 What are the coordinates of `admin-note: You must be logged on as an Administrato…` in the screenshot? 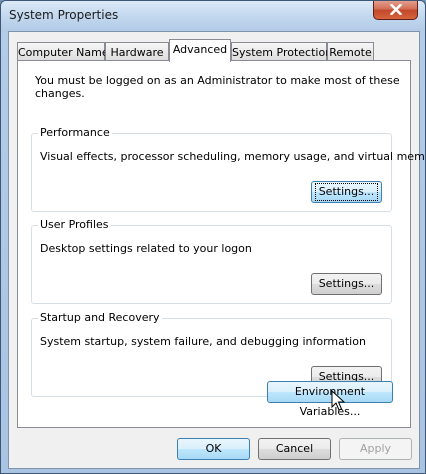 It's located at (217, 87).